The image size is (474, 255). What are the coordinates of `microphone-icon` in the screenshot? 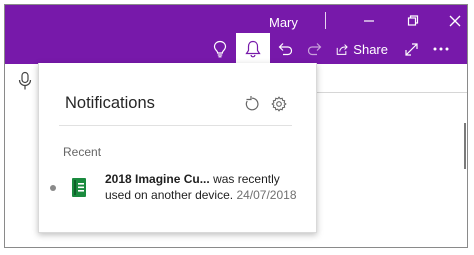 It's located at (25, 80).